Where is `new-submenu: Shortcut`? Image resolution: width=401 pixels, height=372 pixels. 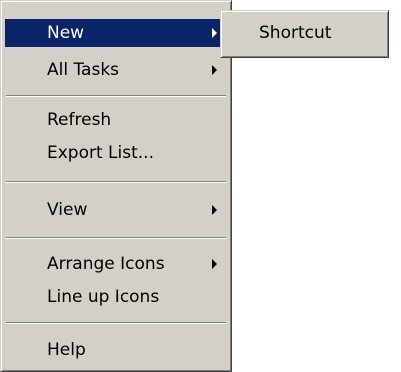
new-submenu: Shortcut is located at coordinates (304, 34).